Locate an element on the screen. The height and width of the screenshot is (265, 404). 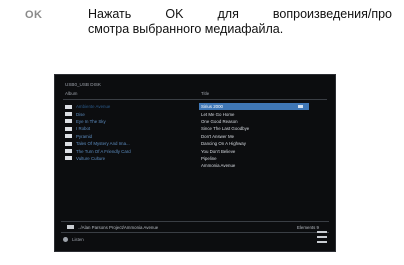
device-label: USB0_USB DISK is located at coordinates (83, 84).